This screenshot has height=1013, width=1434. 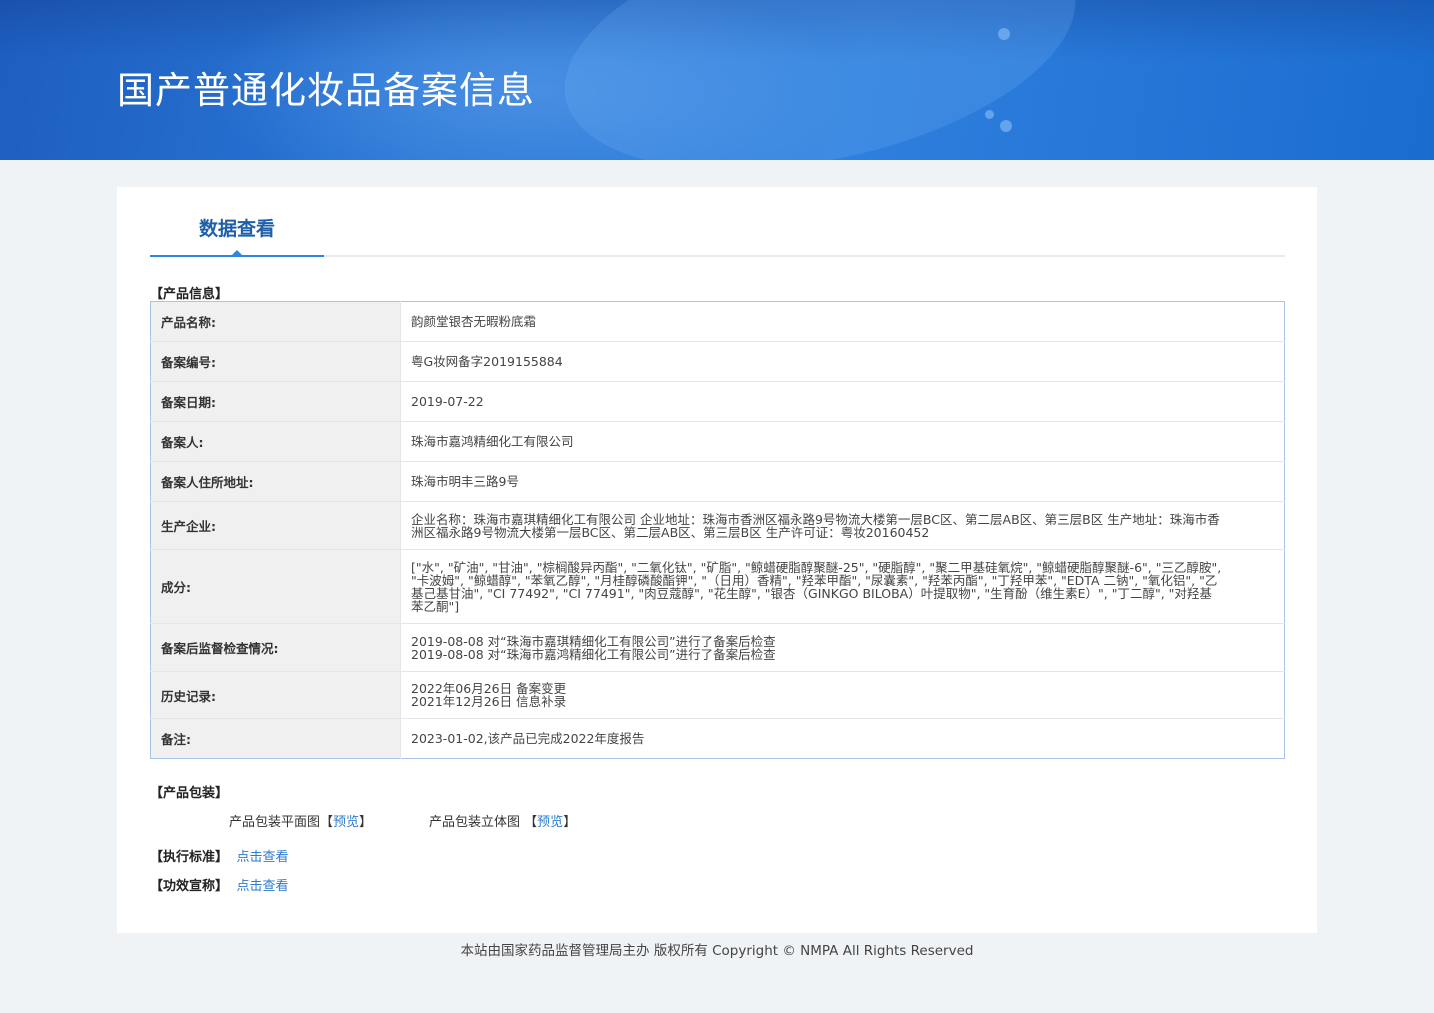 I want to click on package-stereo: 产品包装立体图 【预览】, so click(x=502, y=820).